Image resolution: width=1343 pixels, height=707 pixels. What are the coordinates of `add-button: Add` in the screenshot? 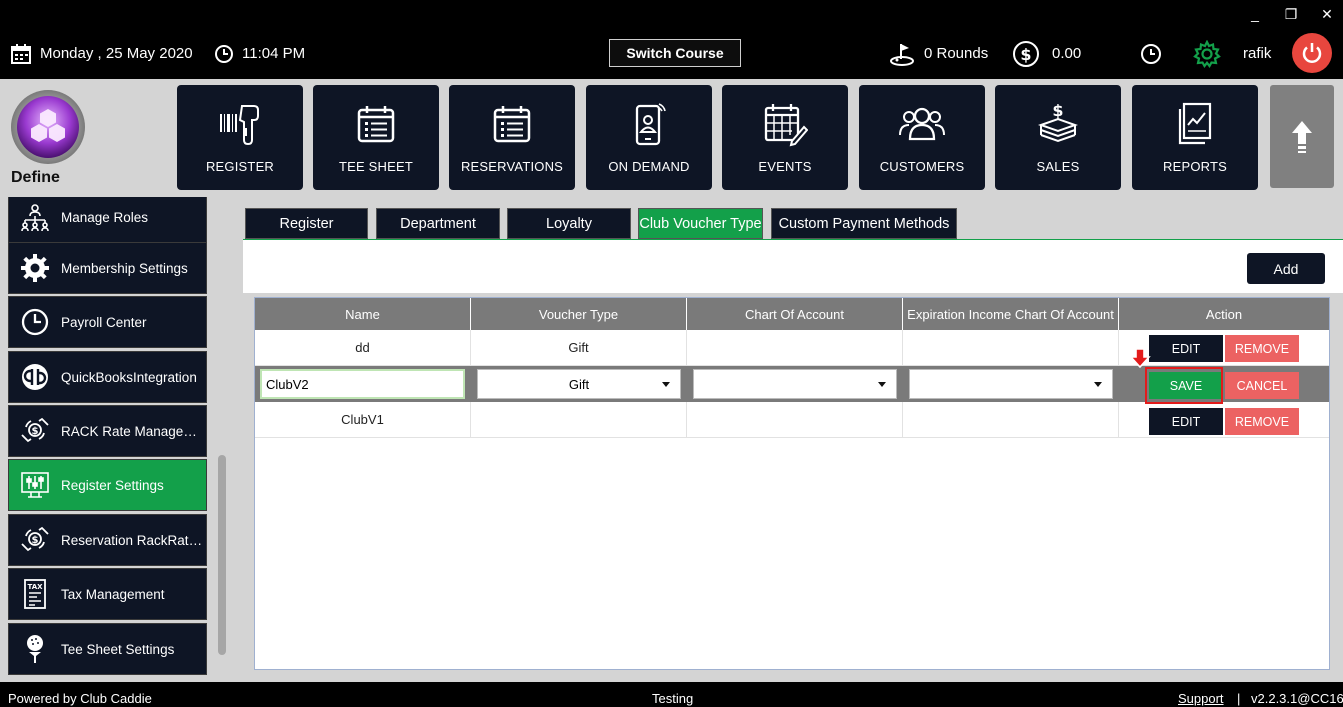 It's located at (1286, 268).